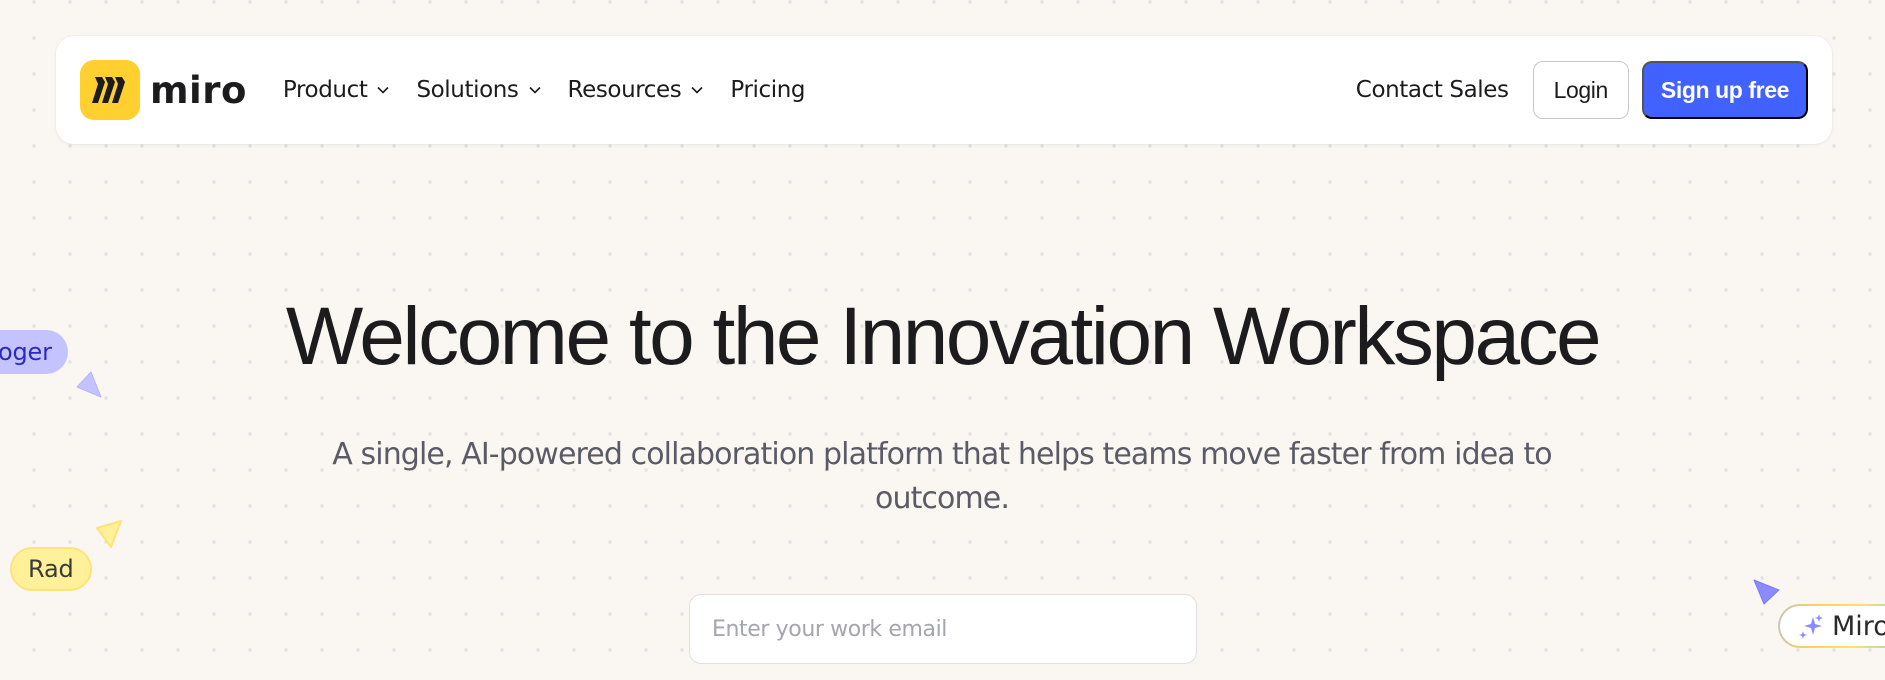 This screenshot has width=1885, height=680. Describe the element at coordinates (1858, 626) in the screenshot. I see `ai-tag-label: Miro` at that location.